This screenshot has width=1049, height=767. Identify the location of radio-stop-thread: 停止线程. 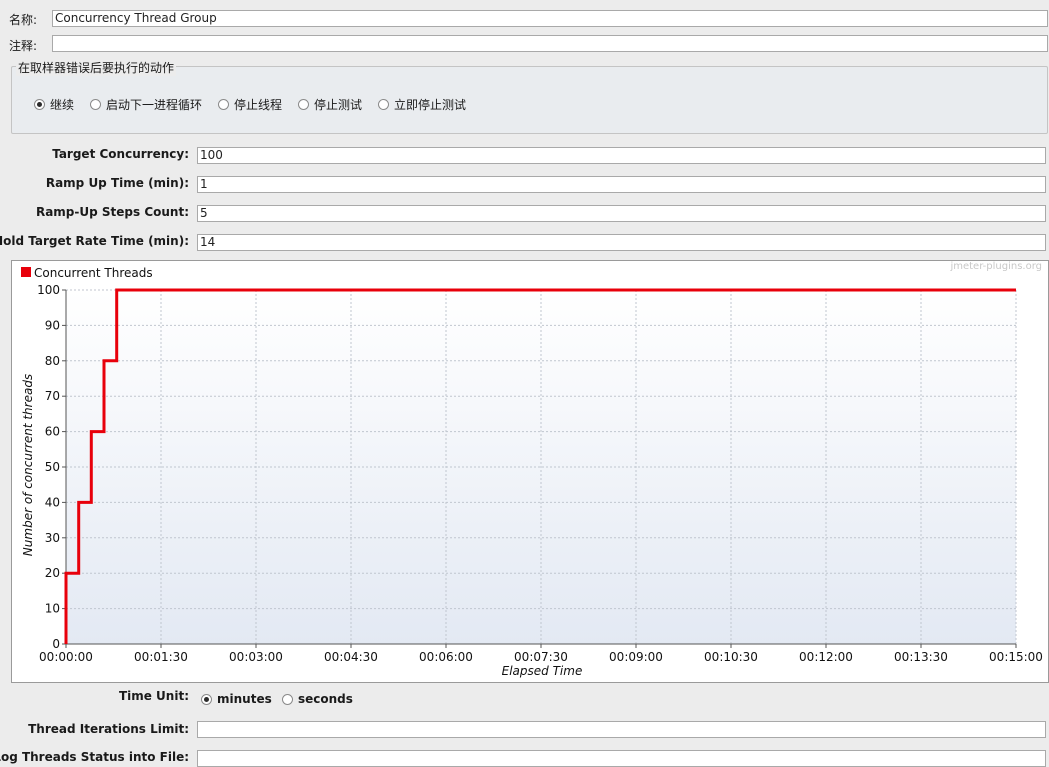
(250, 104).